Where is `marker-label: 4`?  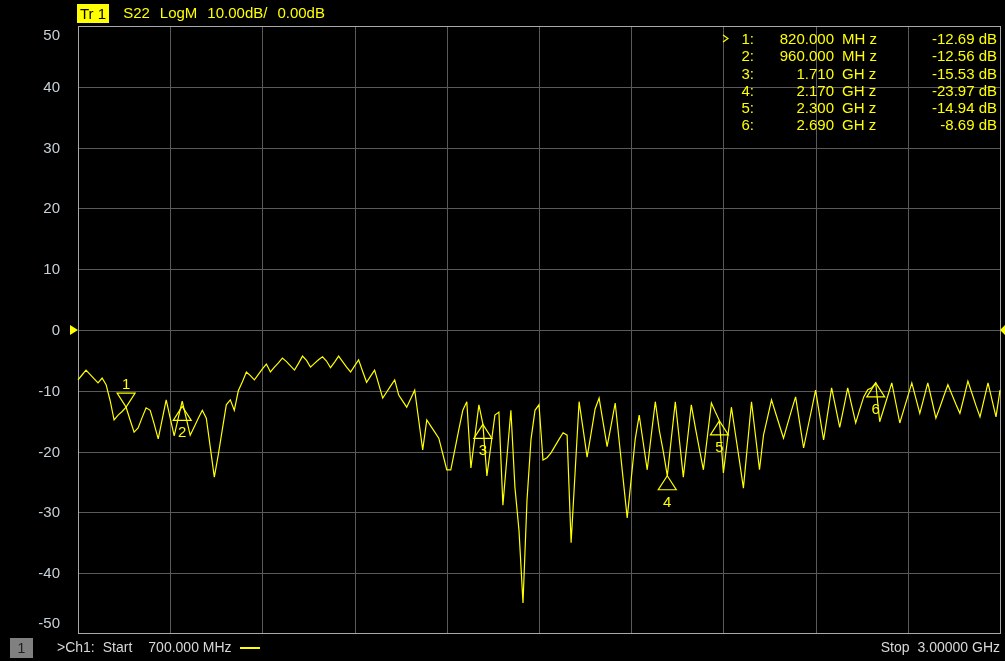 marker-label: 4 is located at coordinates (667, 501).